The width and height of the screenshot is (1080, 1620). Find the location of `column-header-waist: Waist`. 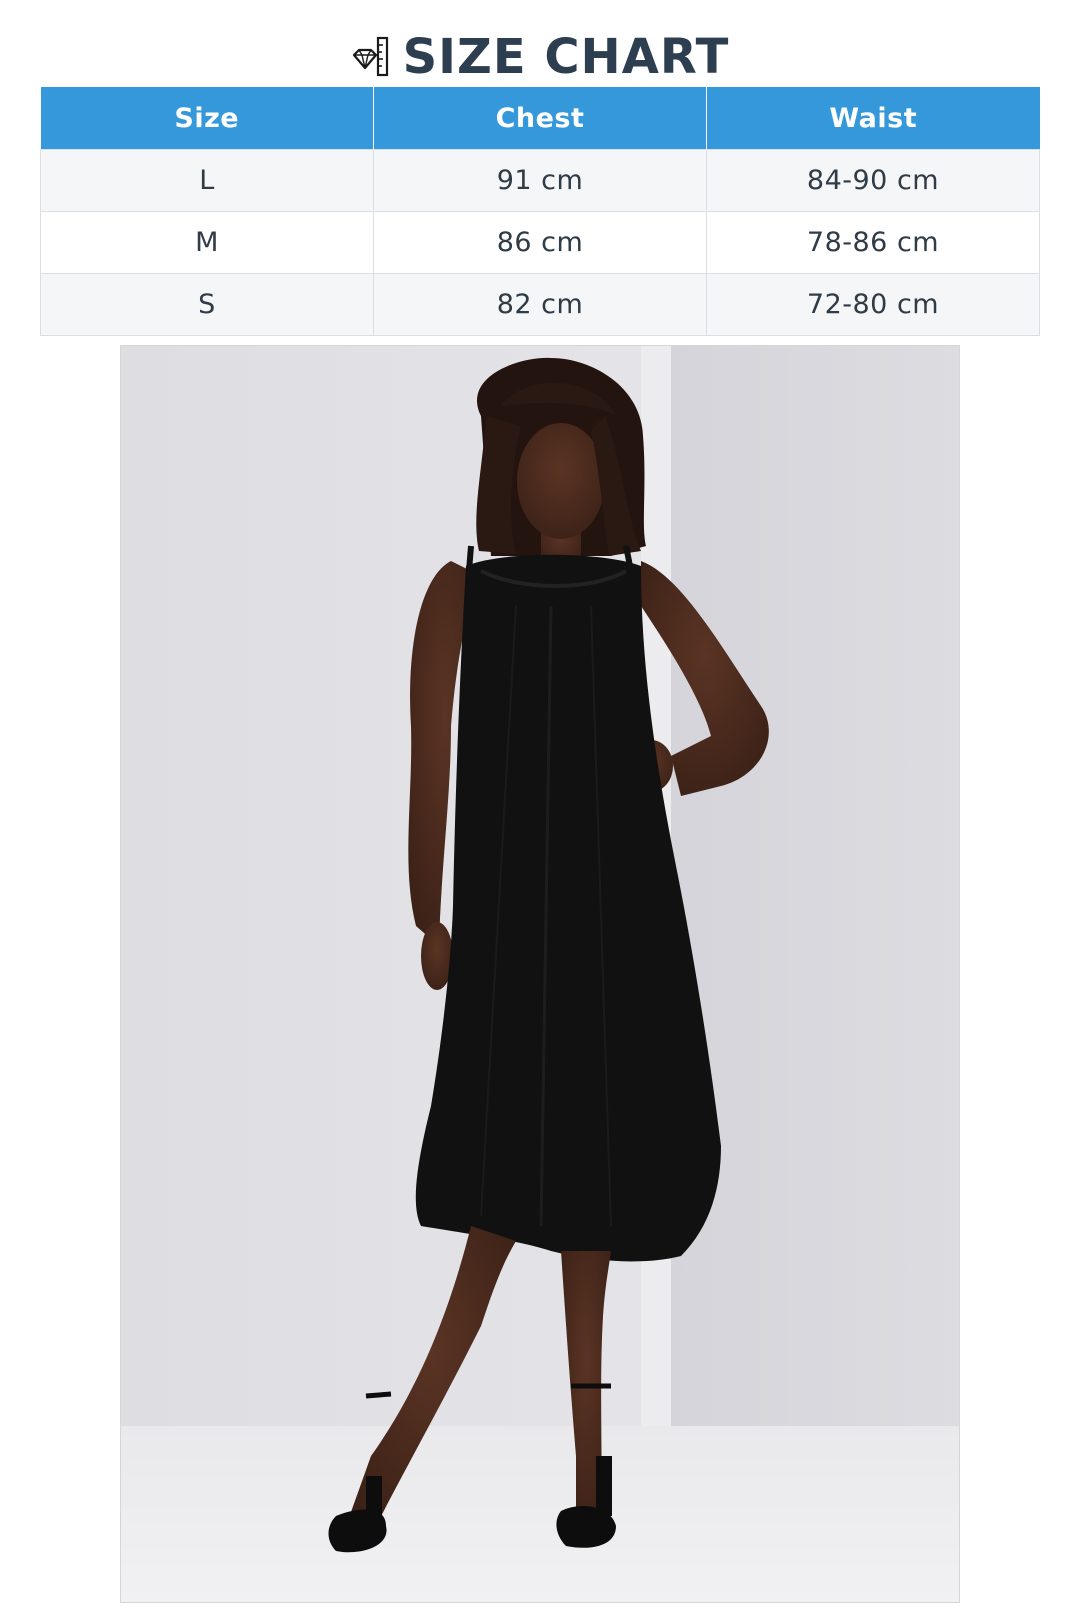

column-header-waist: Waist is located at coordinates (873, 118).